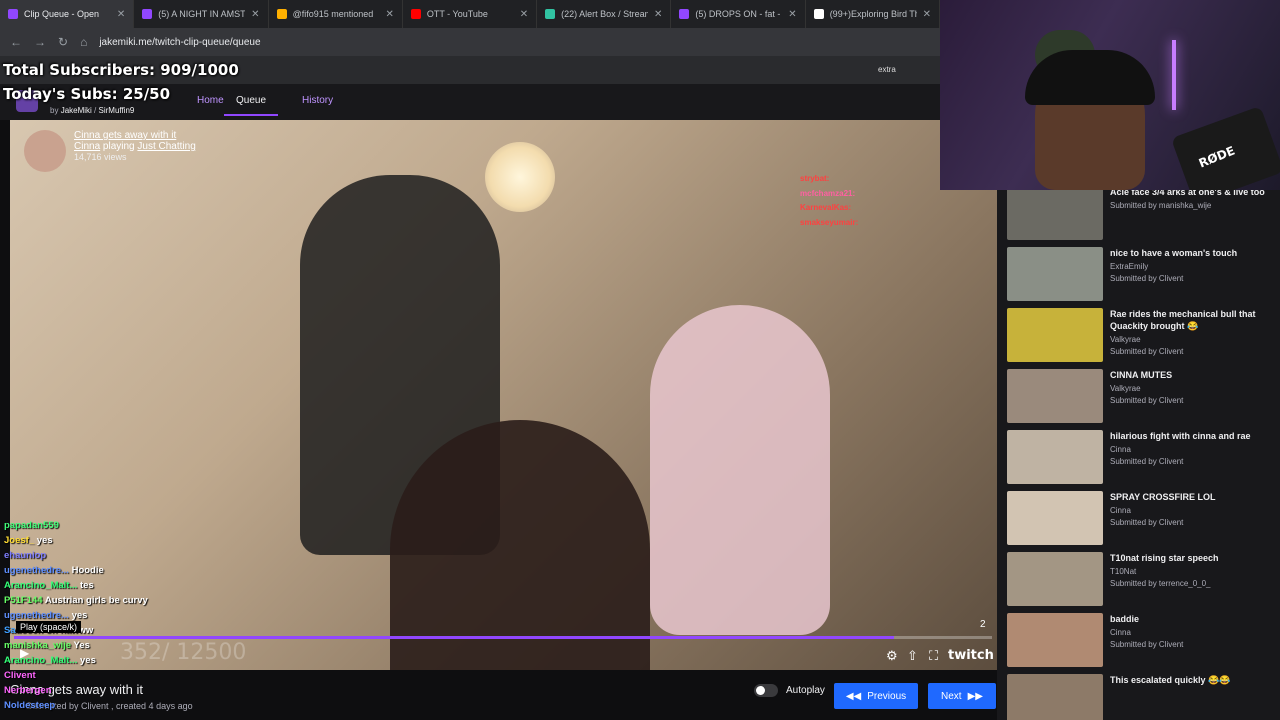 The height and width of the screenshot is (720, 1280). Describe the element at coordinates (45, 151) in the screenshot. I see `channel-avatar` at that location.